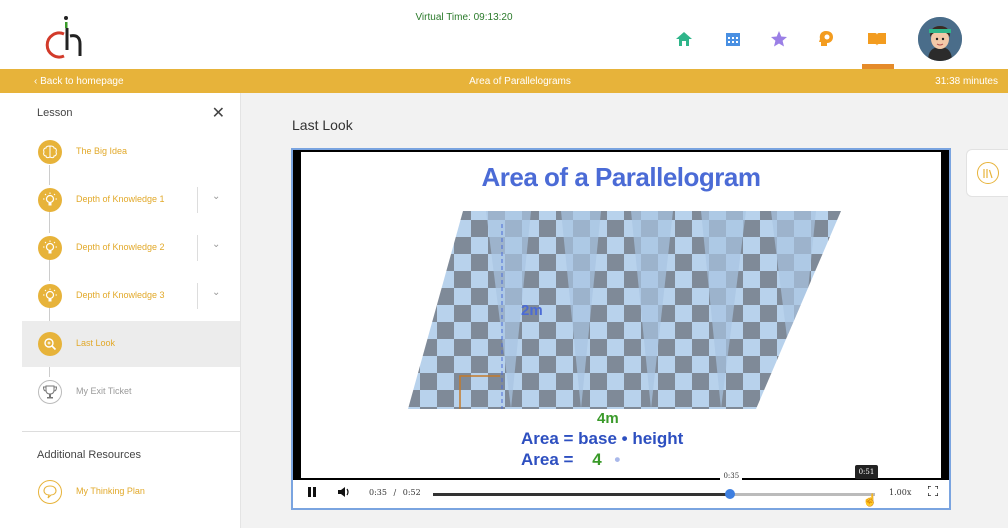 The width and height of the screenshot is (1008, 528). Describe the element at coordinates (779, 39) in the screenshot. I see `star-icon` at that location.